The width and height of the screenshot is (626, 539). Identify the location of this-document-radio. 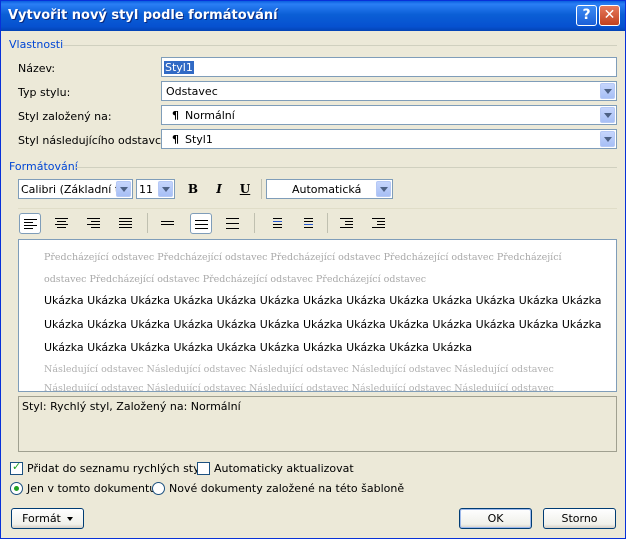
(16, 488).